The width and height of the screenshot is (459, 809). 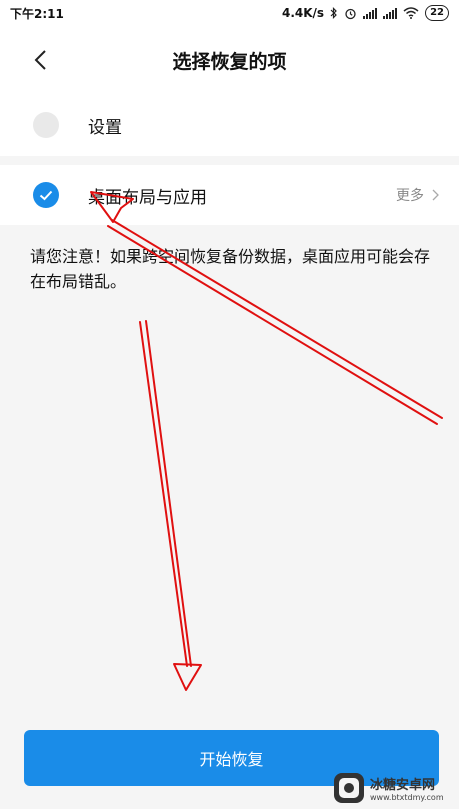 What do you see at coordinates (147, 197) in the screenshot?
I see `item-label: 桌面布局与应用` at bounding box center [147, 197].